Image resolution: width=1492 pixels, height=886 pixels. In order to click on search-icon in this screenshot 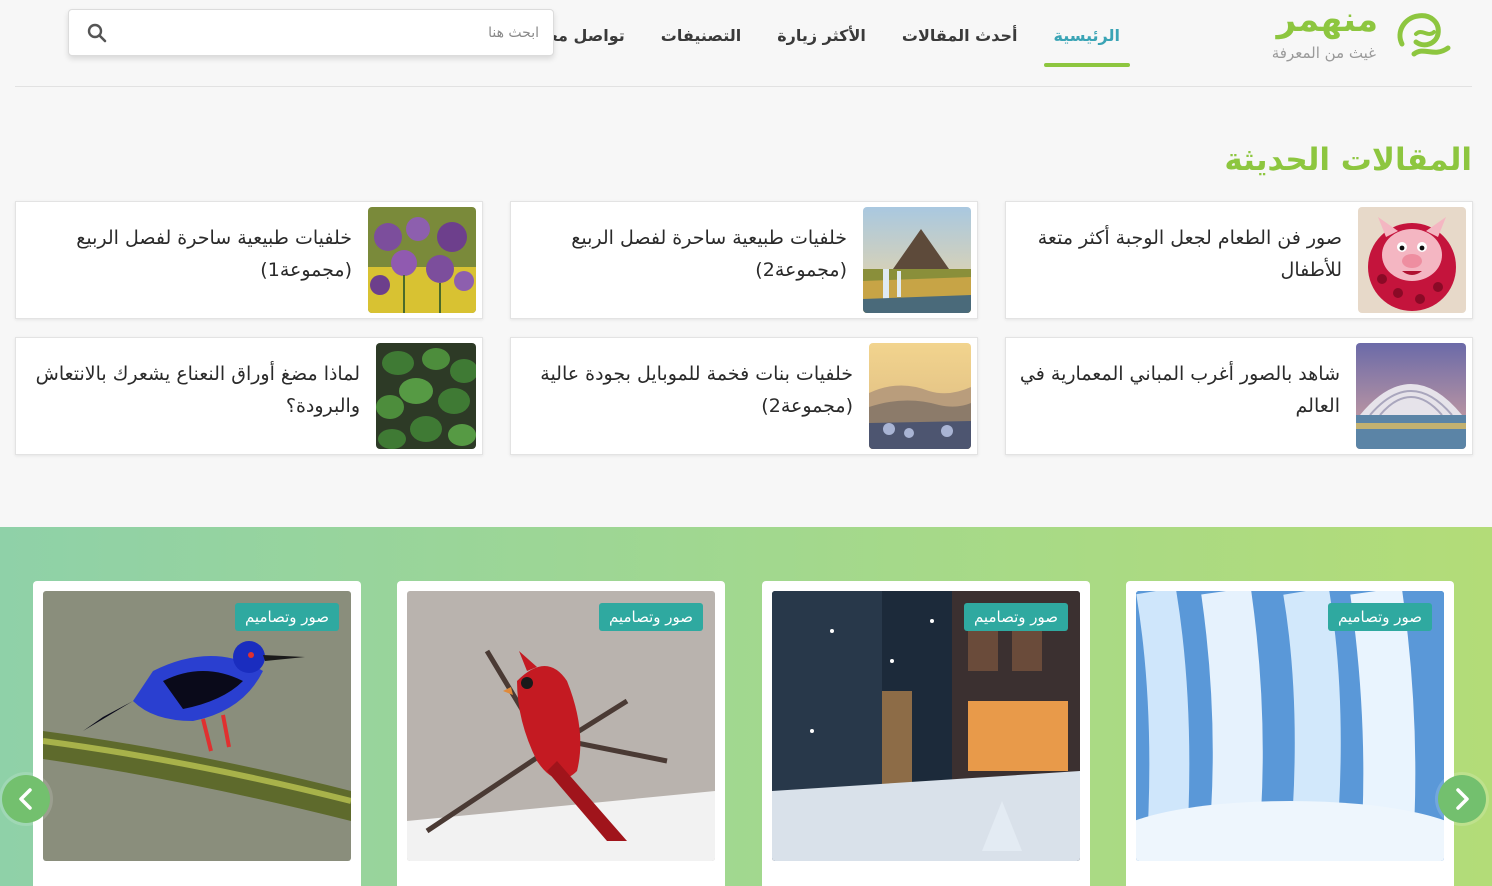, I will do `click(97, 33)`.